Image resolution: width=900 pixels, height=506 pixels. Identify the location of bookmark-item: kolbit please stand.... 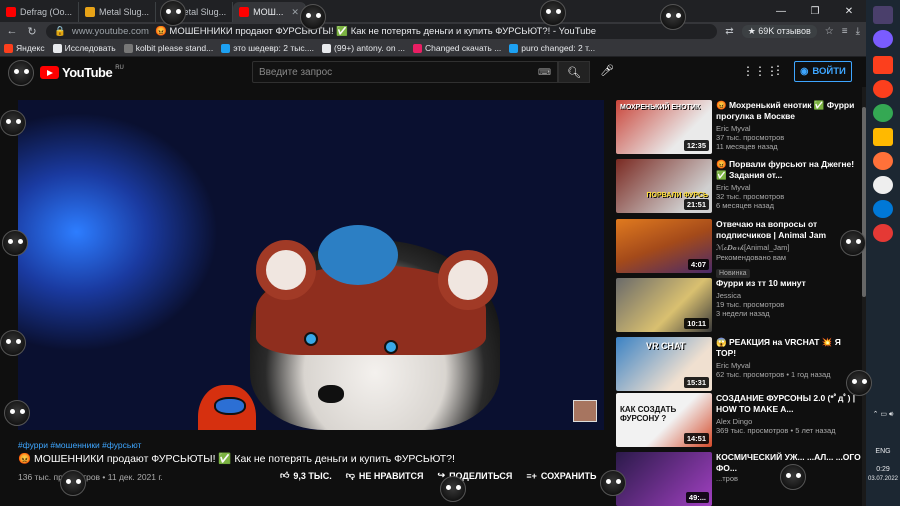
(168, 48).